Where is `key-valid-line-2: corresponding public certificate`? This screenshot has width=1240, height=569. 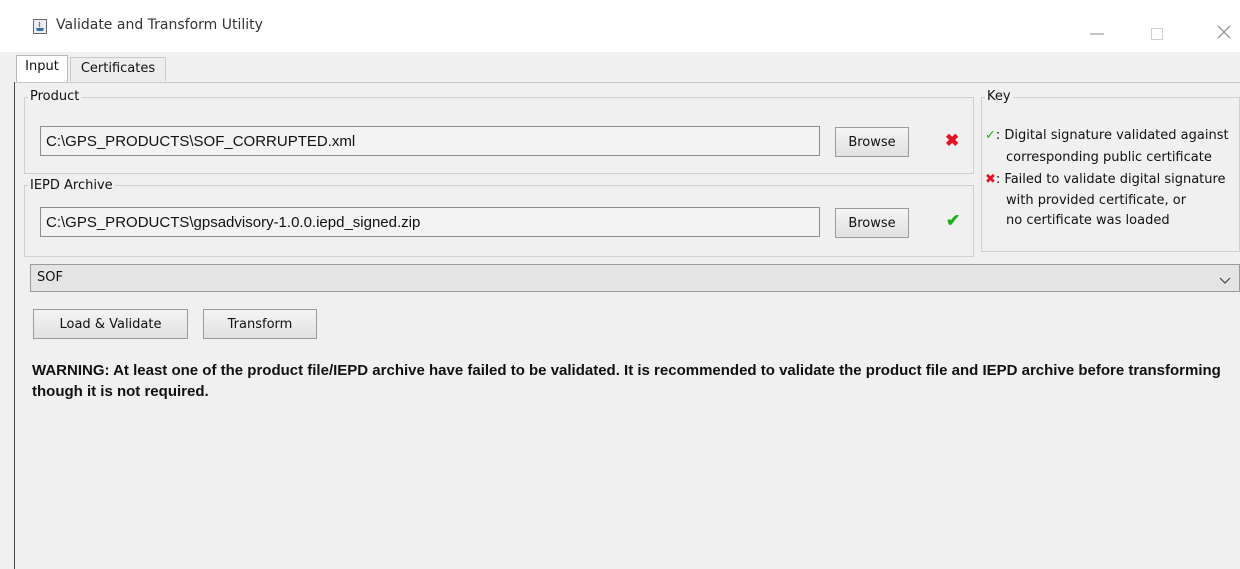 key-valid-line-2: corresponding public certificate is located at coordinates (1109, 157).